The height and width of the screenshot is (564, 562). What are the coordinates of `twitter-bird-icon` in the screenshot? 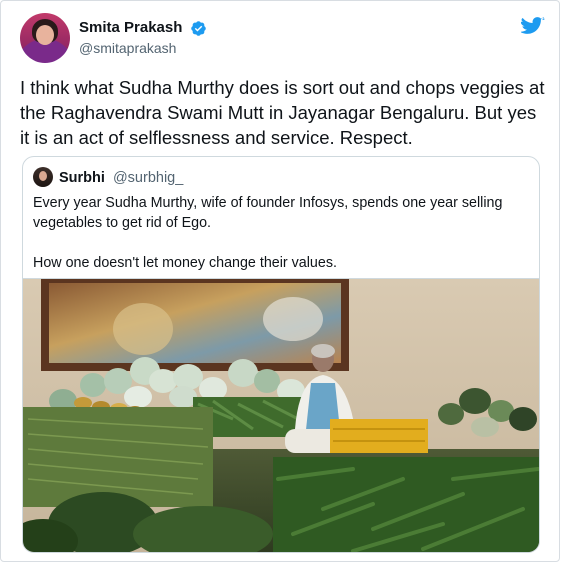 It's located at (533, 27).